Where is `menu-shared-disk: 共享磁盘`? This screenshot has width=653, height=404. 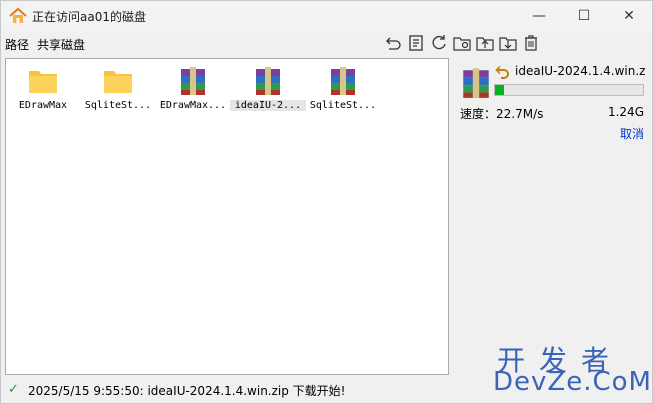 menu-shared-disk: 共享磁盘 is located at coordinates (61, 44).